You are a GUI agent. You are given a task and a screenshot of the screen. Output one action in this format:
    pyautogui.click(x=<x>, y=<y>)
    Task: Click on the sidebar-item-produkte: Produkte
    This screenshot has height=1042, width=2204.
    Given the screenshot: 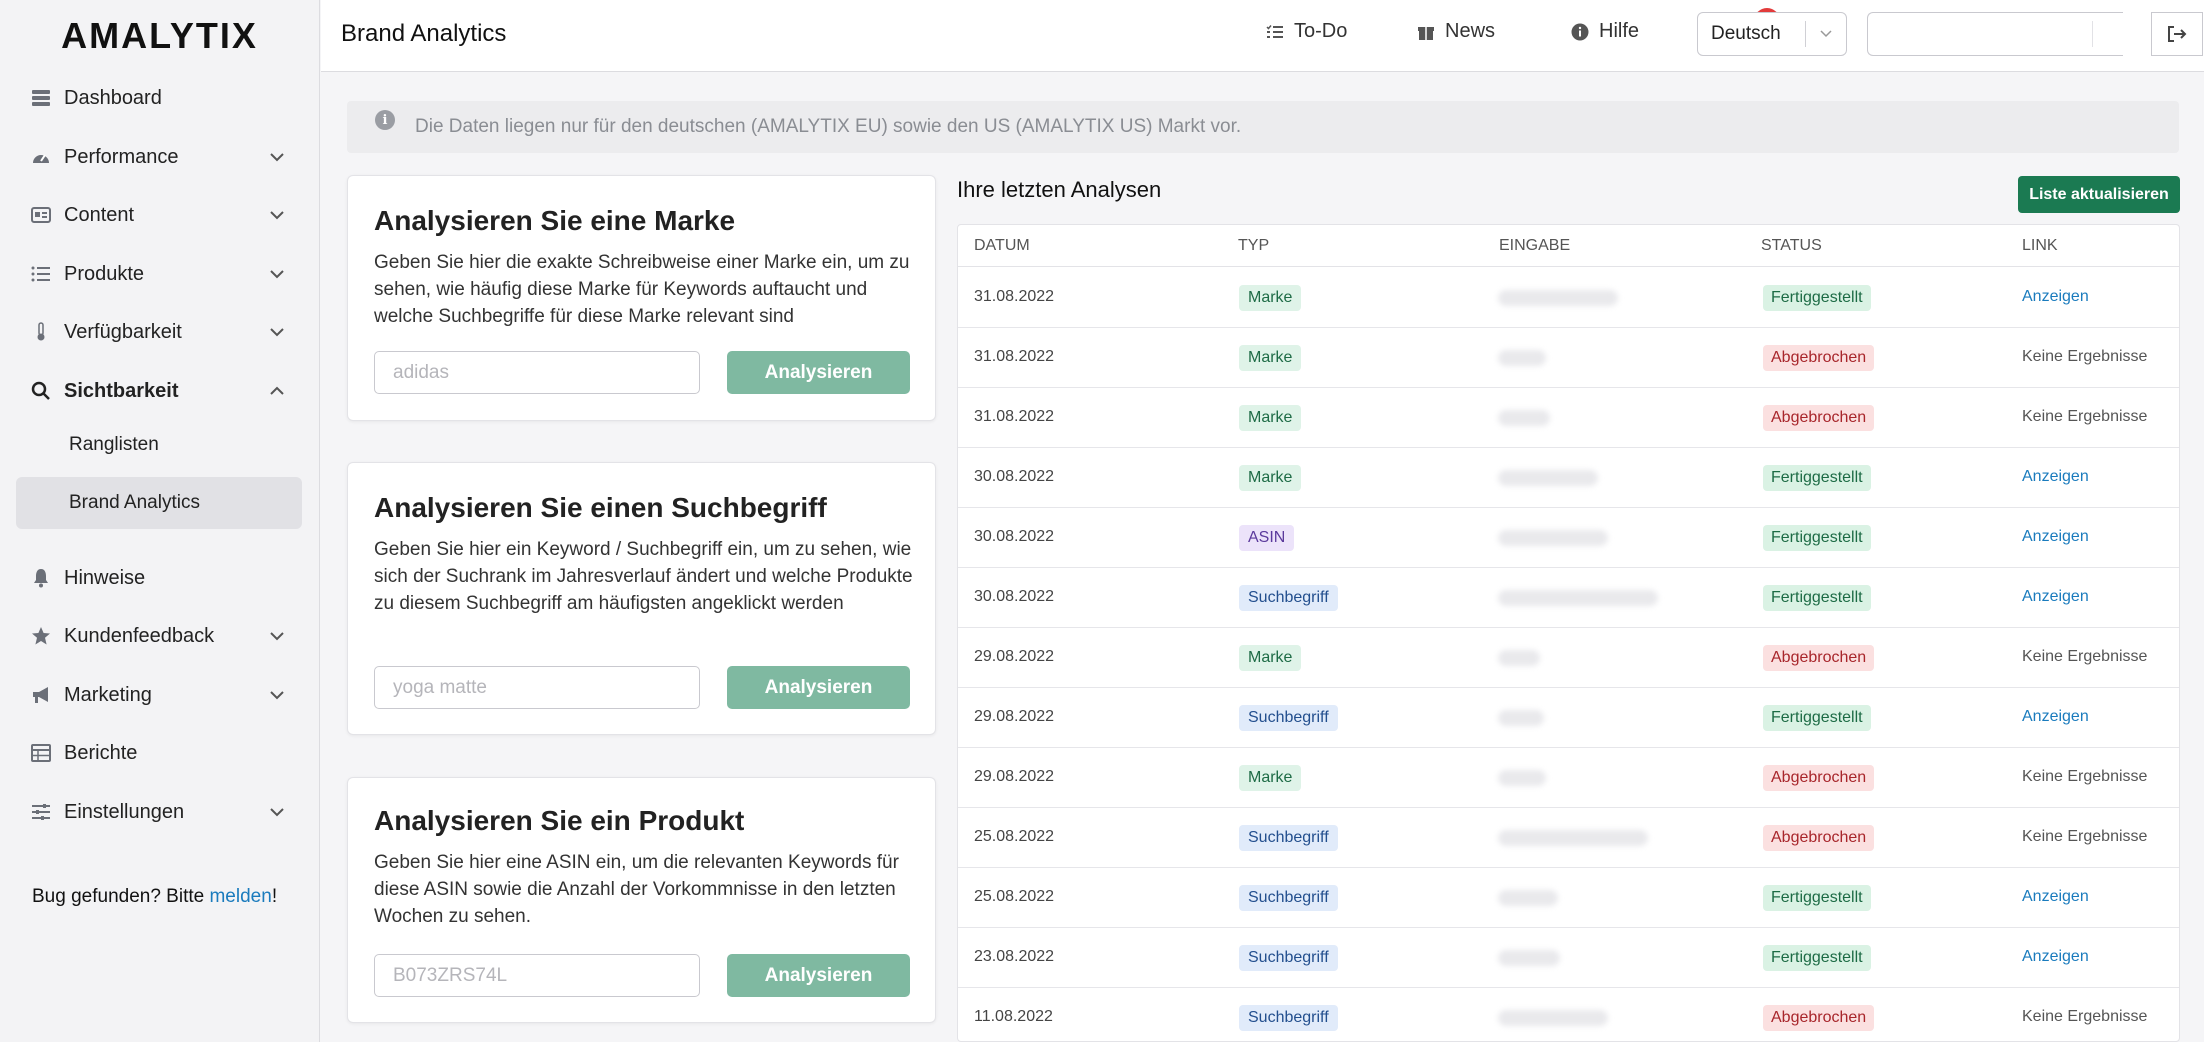 What is the action you would take?
    pyautogui.click(x=160, y=274)
    